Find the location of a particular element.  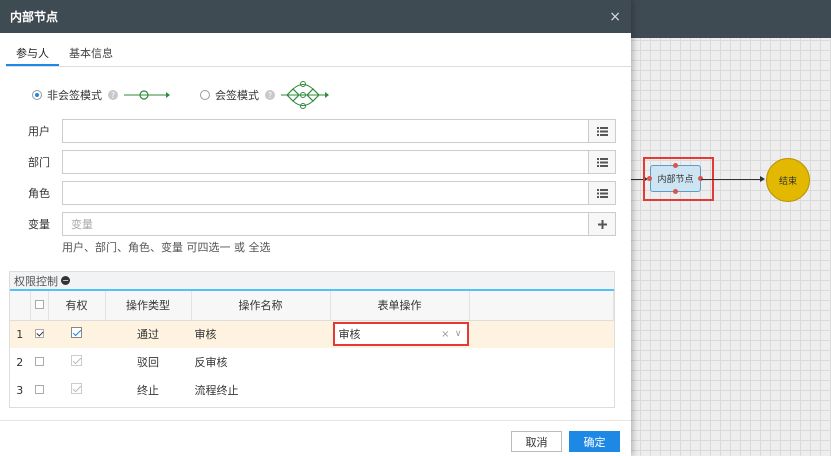

dialog-footer: 取消 确定 is located at coordinates (315, 438).